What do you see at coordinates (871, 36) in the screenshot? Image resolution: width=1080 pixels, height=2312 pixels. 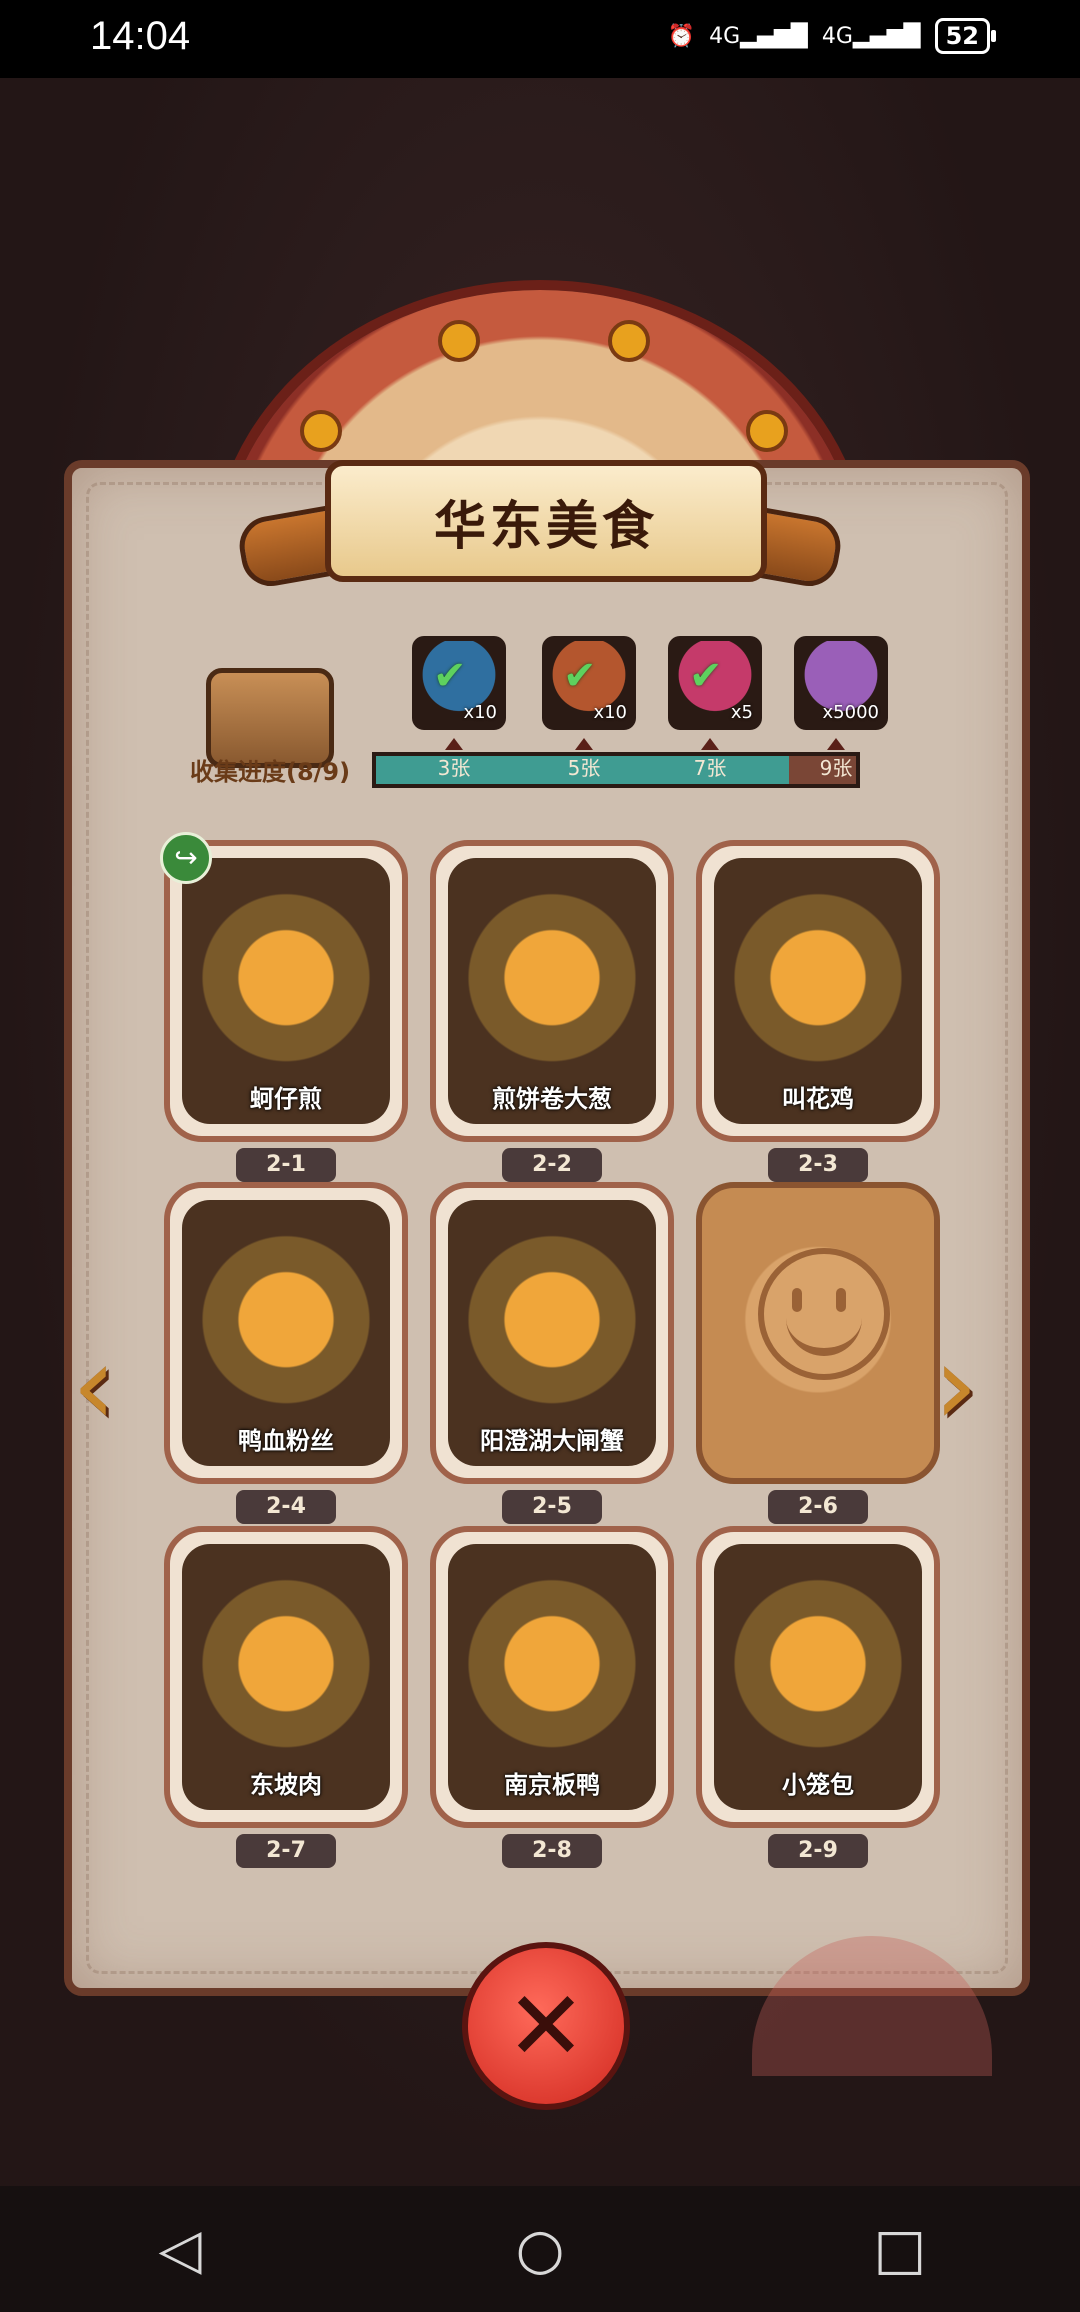 I see `signal-2-icon: 4G▂▄▆█` at bounding box center [871, 36].